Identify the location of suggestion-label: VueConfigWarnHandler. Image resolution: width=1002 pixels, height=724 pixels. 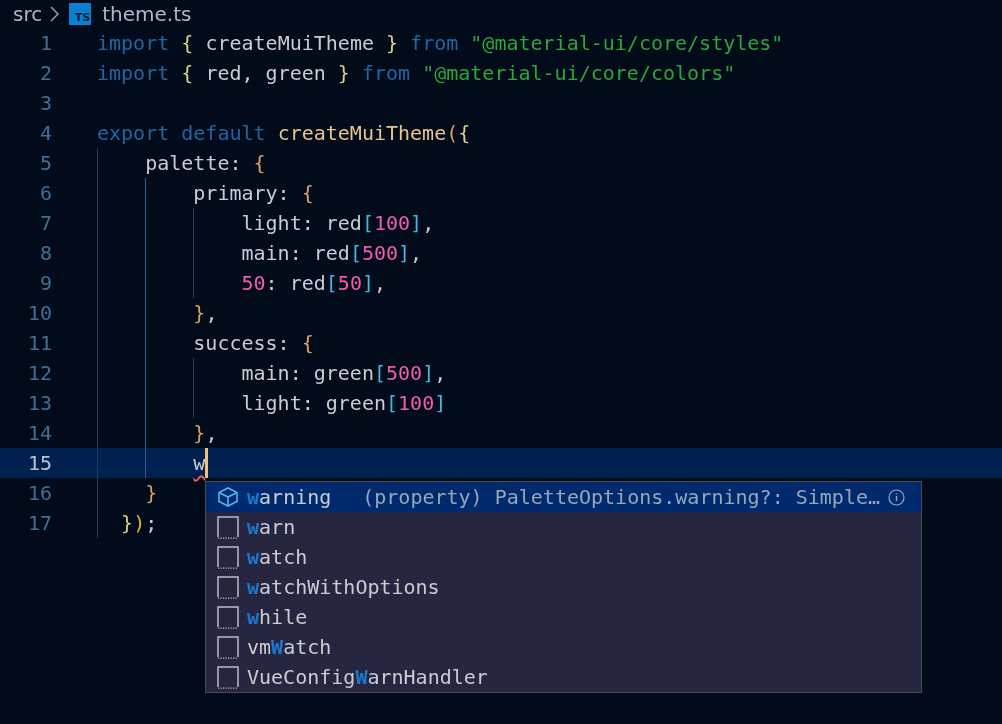
(367, 677).